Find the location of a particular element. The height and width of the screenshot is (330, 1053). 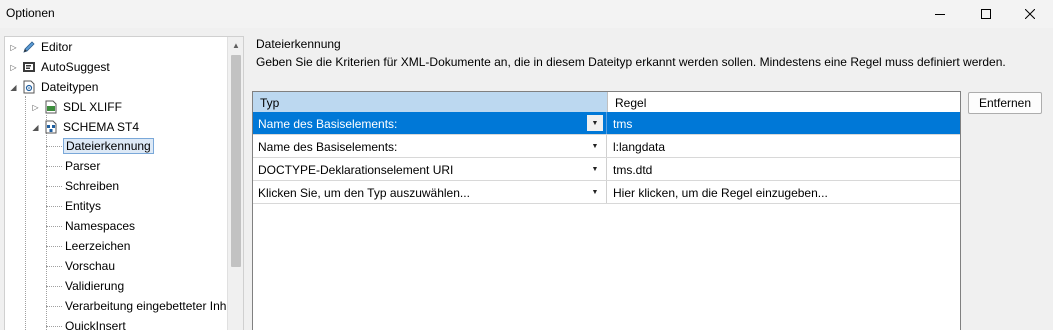

tree-item-leerzeichen: Leerzeichen is located at coordinates (97, 246).